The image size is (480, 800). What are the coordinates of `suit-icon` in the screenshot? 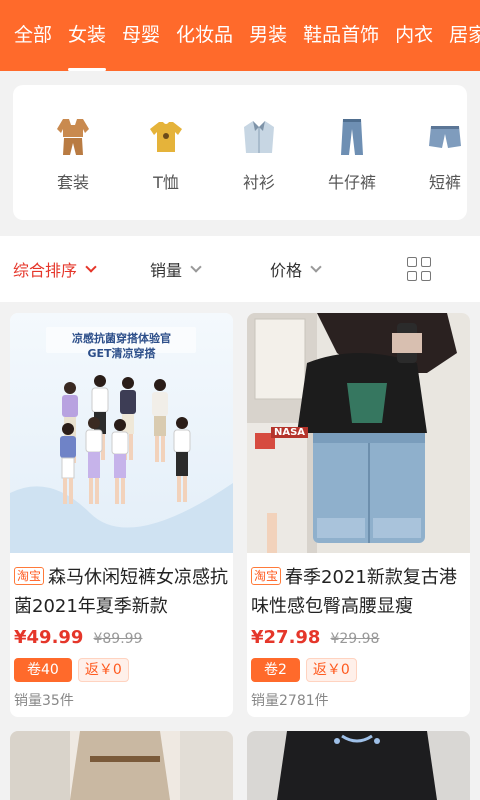 It's located at (73, 137).